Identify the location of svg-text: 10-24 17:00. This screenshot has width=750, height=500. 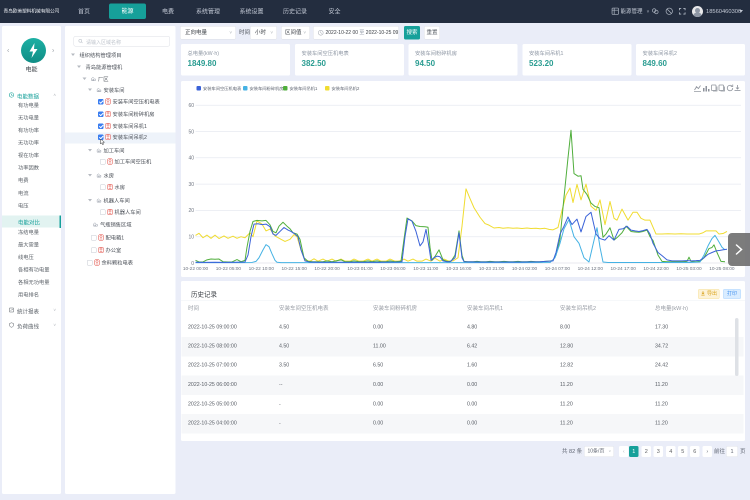
(624, 269).